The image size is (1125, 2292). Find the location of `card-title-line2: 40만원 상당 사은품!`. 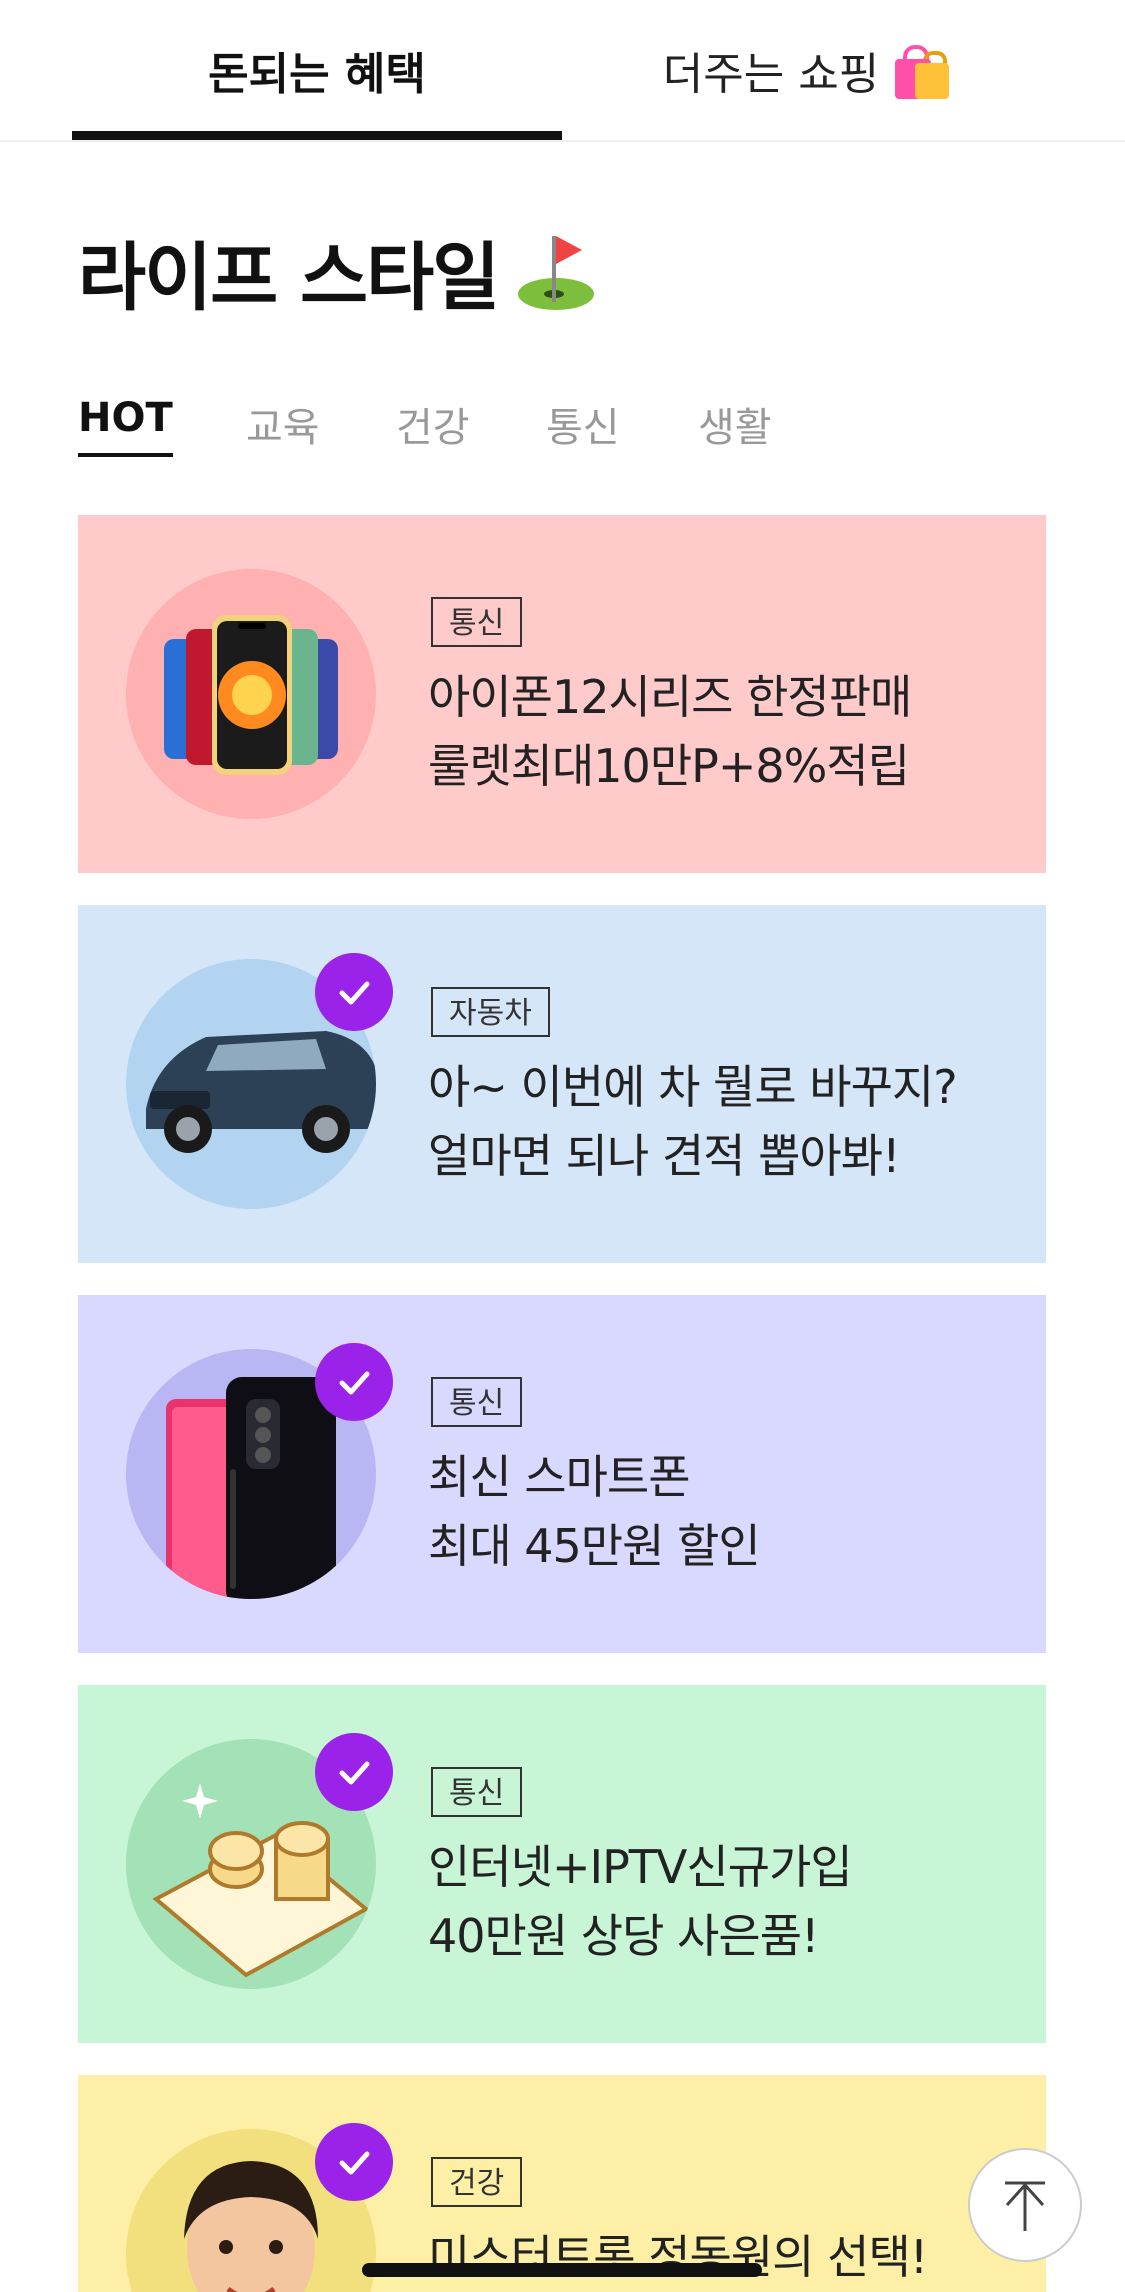

card-title-line2: 40만원 상당 사은품! is located at coordinates (623, 1936).